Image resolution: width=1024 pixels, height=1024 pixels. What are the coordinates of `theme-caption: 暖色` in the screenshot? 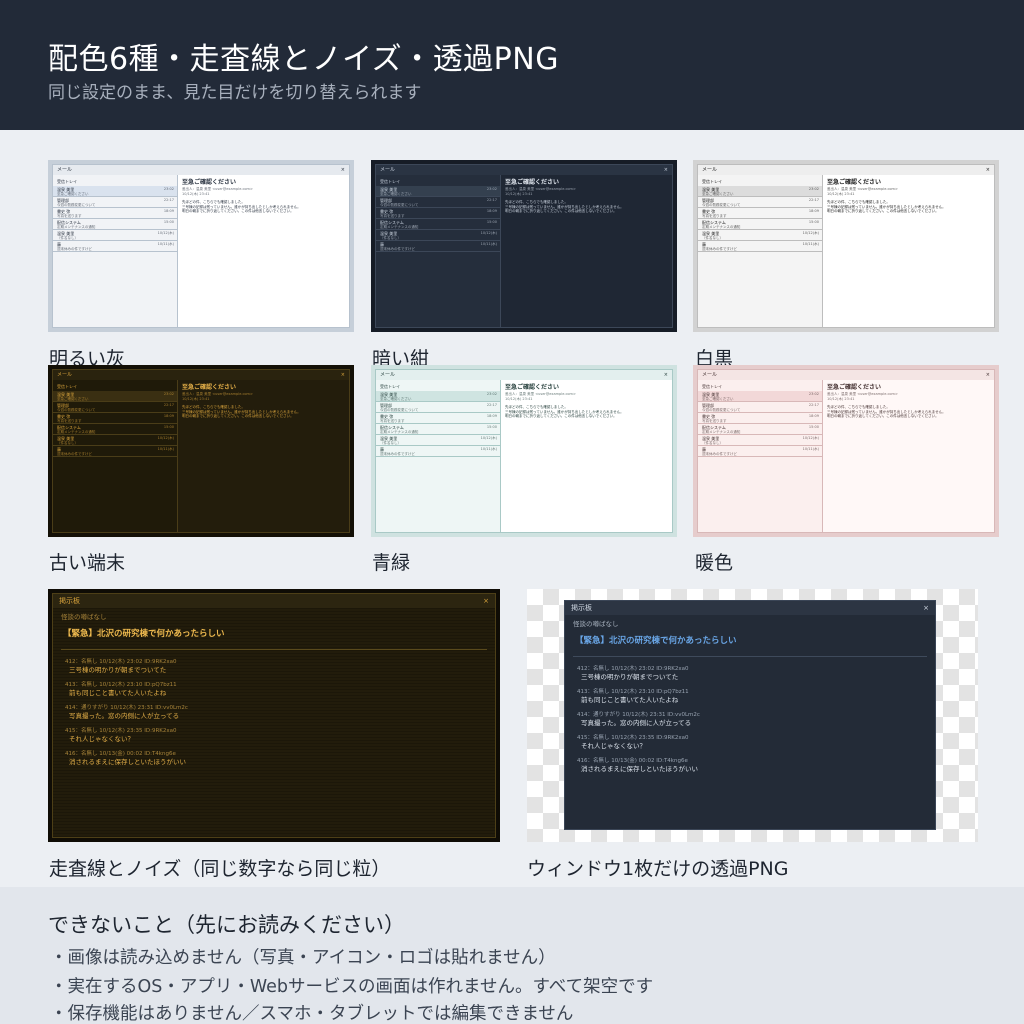 It's located at (714, 563).